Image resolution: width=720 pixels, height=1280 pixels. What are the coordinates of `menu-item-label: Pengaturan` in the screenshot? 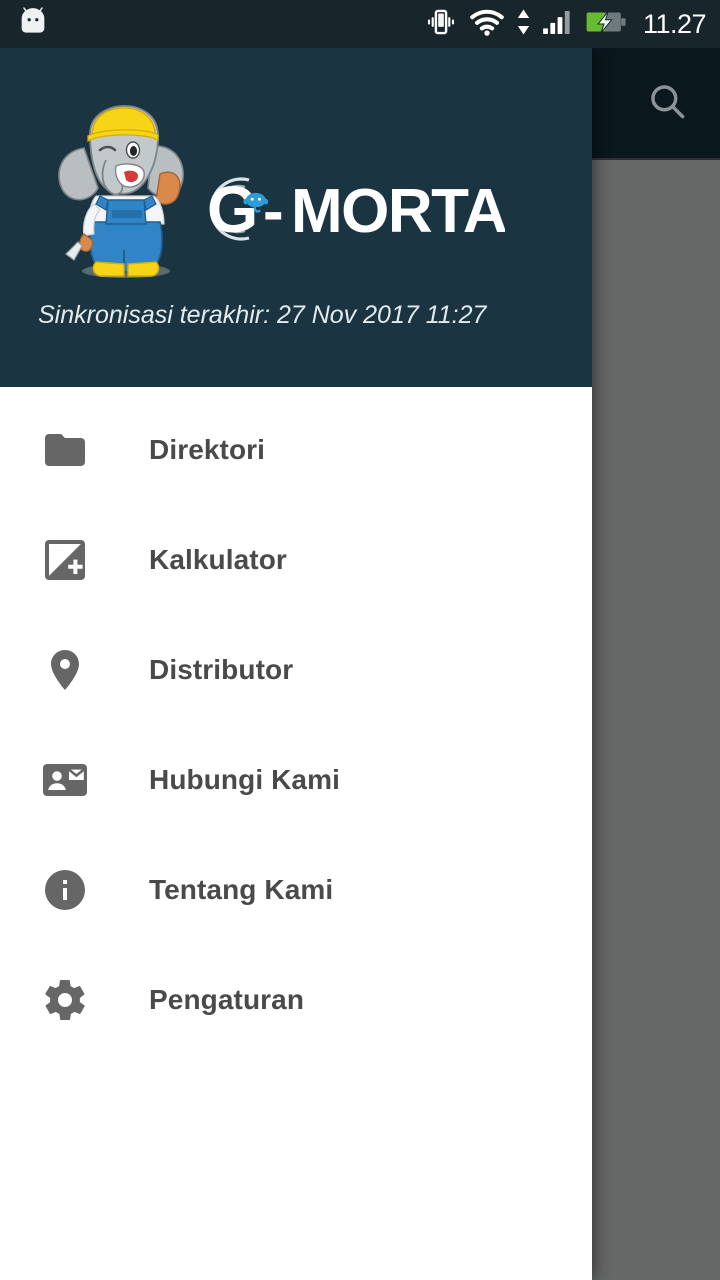 It's located at (227, 999).